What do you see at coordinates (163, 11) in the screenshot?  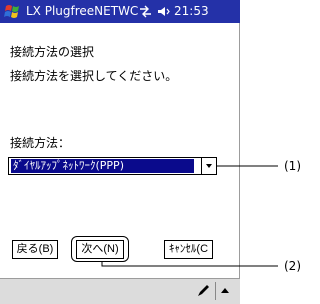 I see `speaker-icon` at bounding box center [163, 11].